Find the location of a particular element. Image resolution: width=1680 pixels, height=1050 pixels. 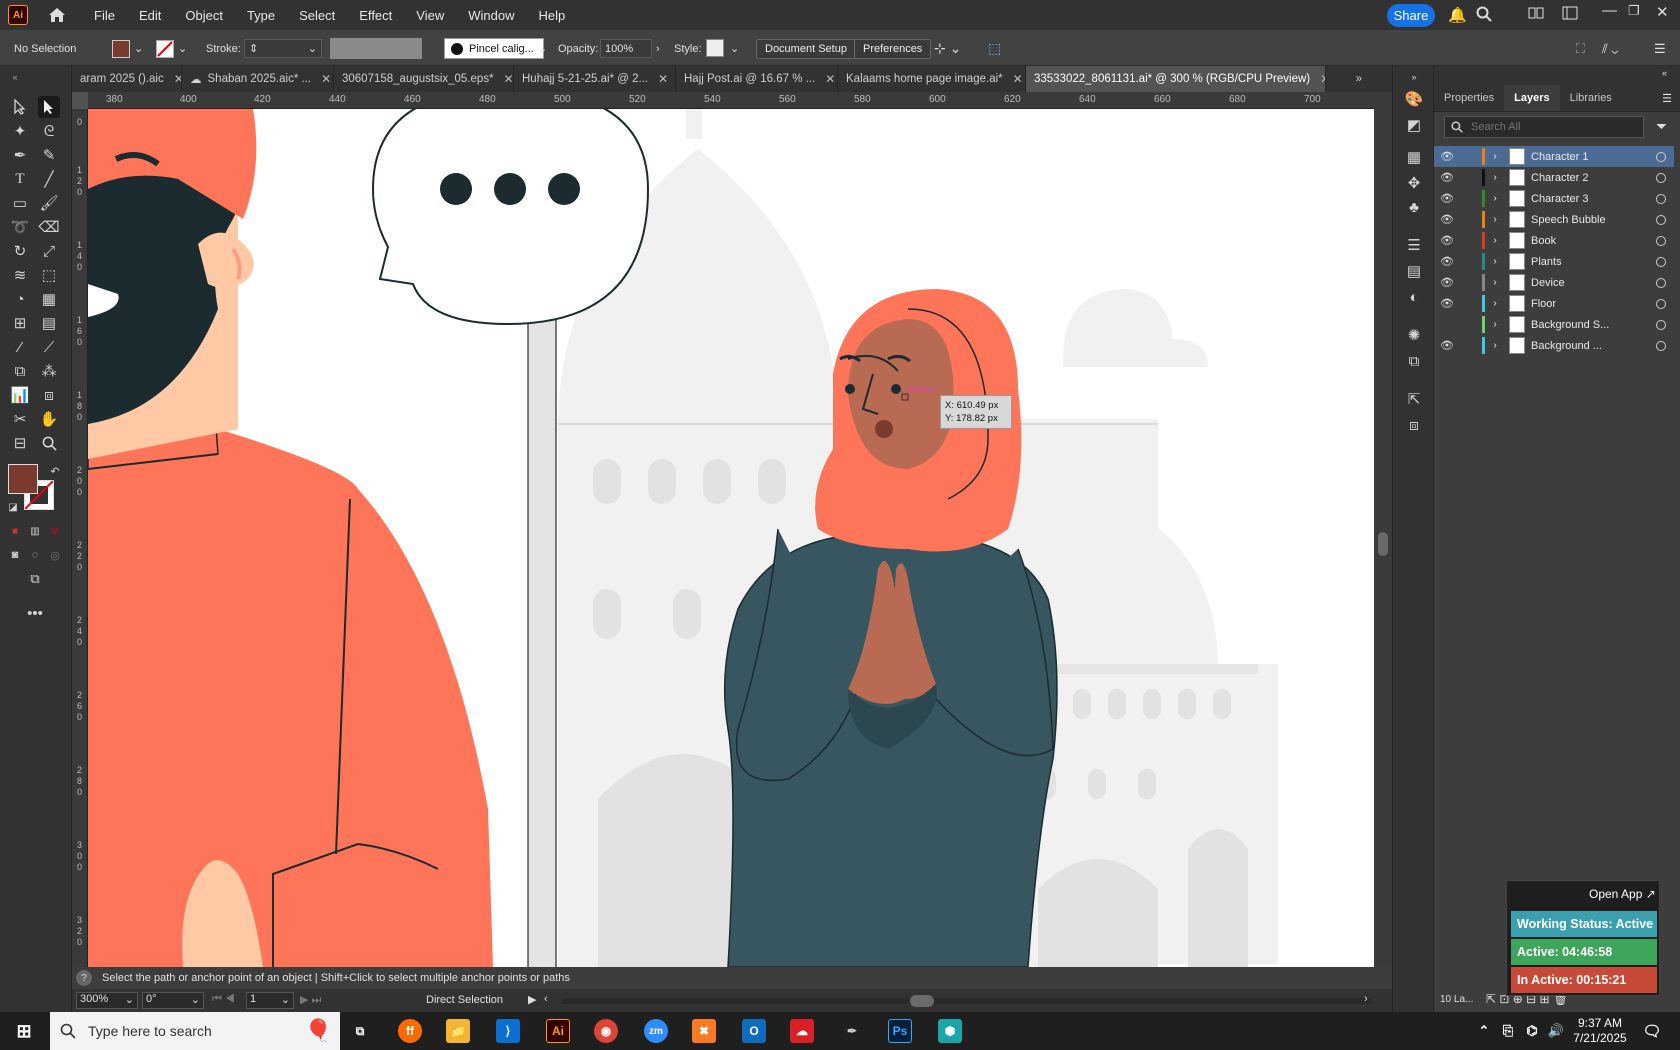

tray-chevron-icon: ⌃ is located at coordinates (1484, 1031).